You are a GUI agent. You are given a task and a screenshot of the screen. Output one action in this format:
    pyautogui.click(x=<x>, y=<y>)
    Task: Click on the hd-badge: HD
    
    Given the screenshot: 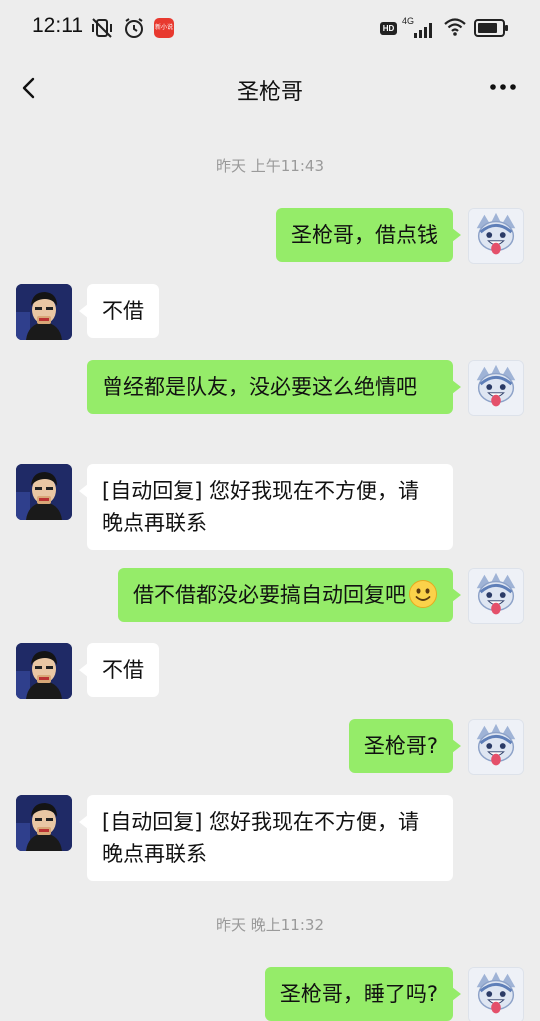 What is the action you would take?
    pyautogui.click(x=388, y=28)
    